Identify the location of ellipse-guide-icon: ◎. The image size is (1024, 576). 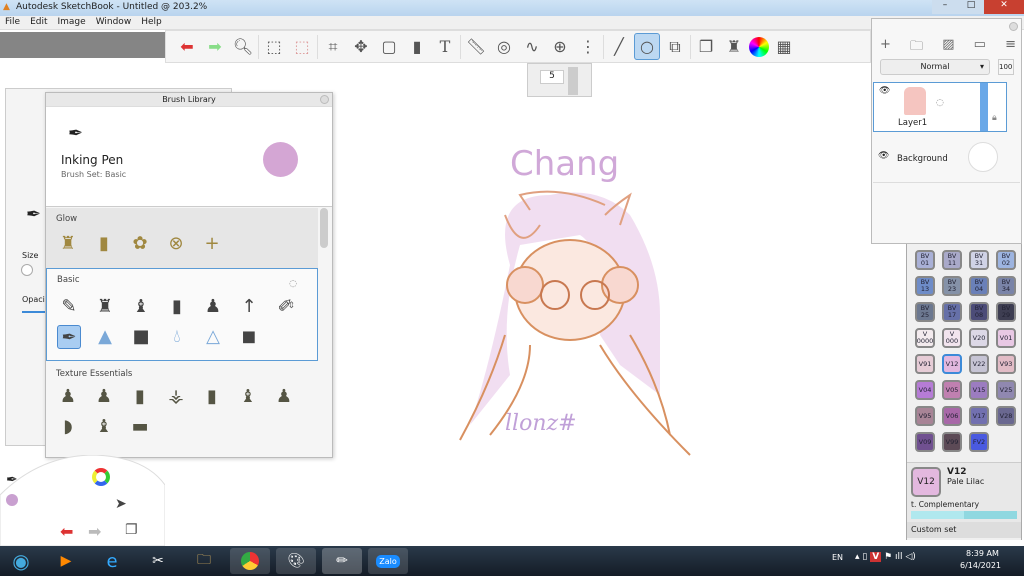
(504, 46).